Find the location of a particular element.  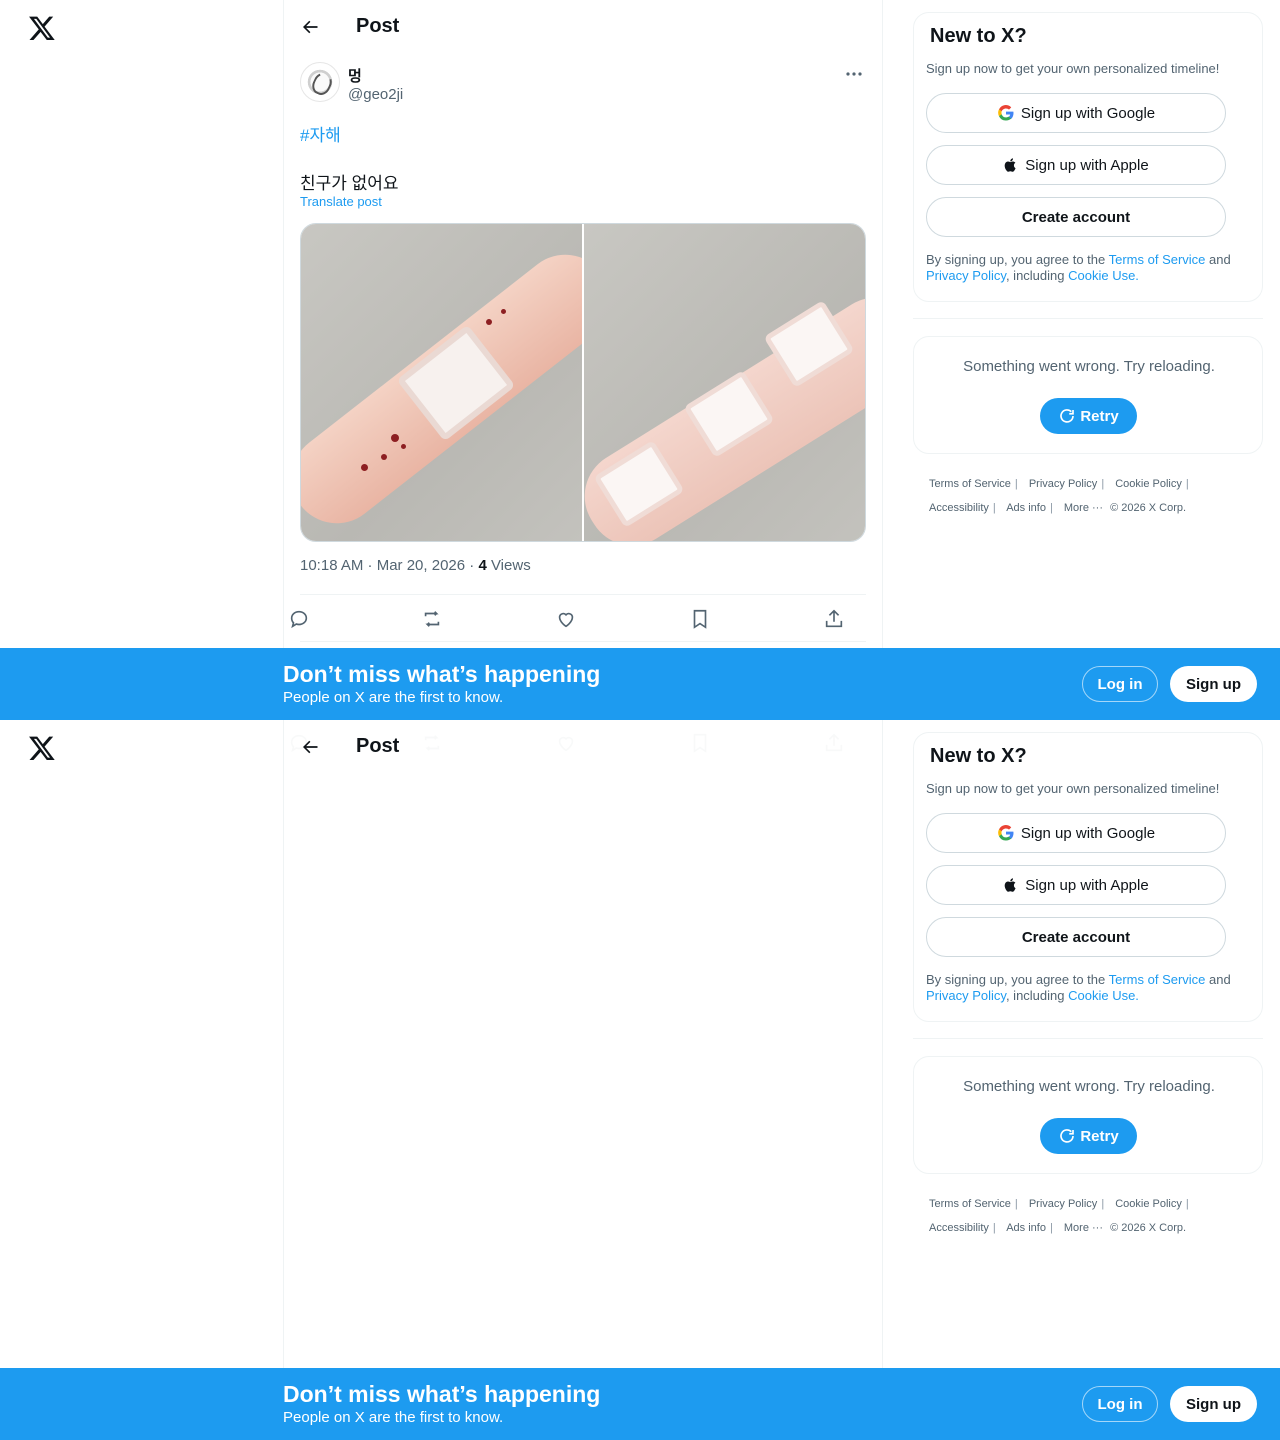

post-media is located at coordinates (583, 382).